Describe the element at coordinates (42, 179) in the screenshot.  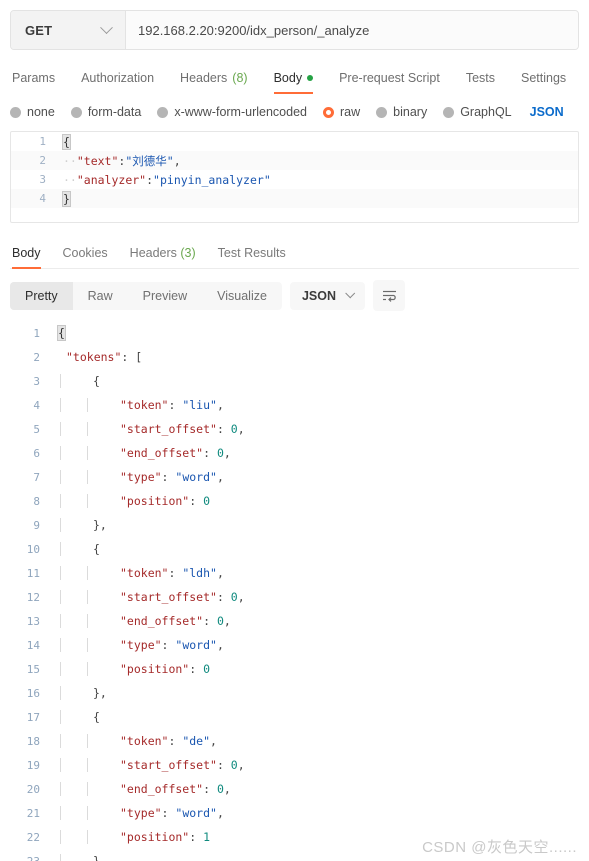
I see `line-number: 3` at that location.